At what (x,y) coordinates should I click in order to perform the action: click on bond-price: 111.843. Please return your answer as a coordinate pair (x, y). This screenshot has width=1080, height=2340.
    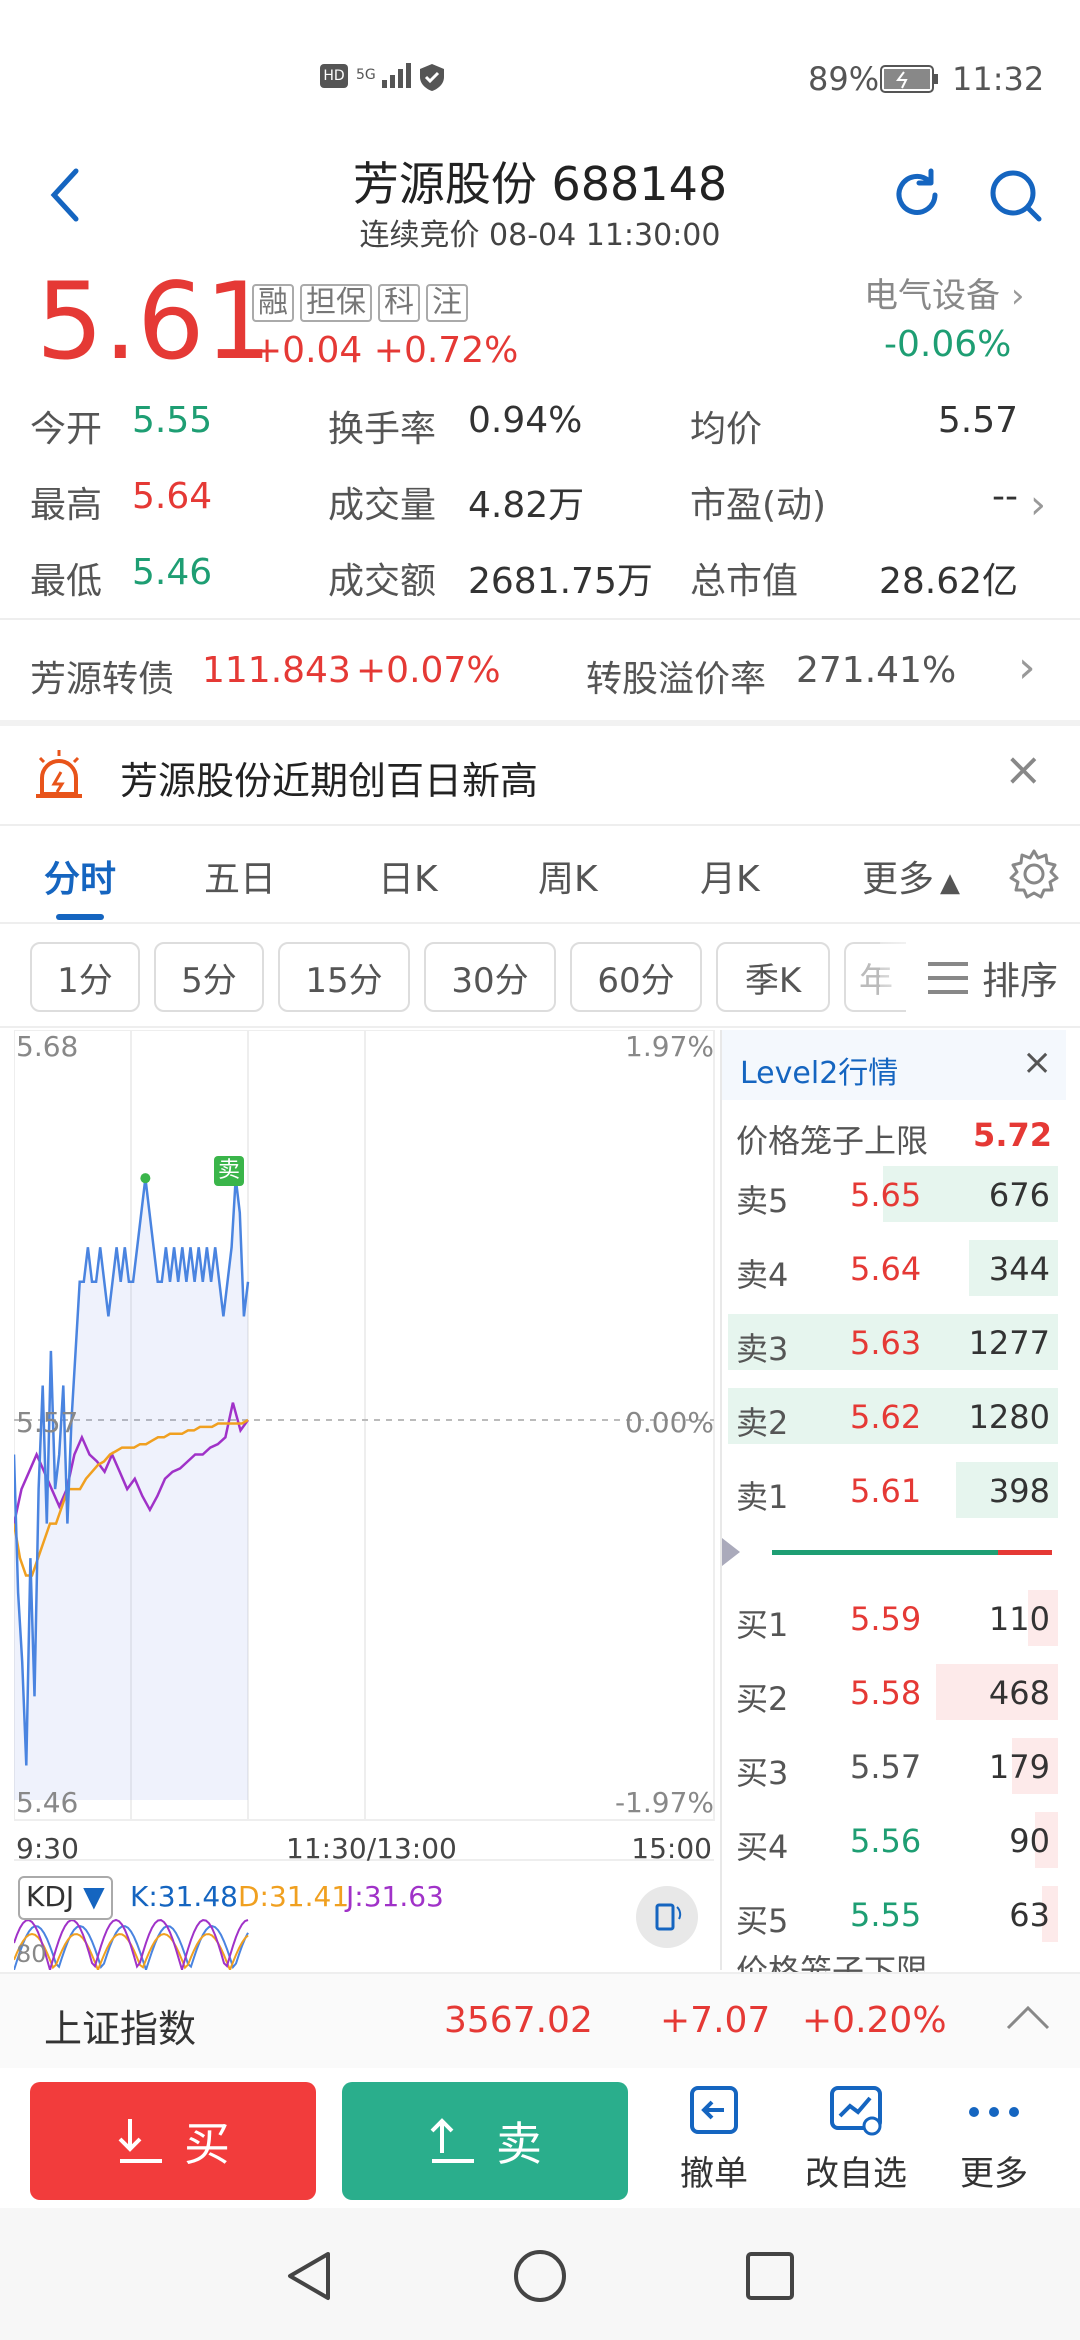
    Looking at the image, I should click on (276, 670).